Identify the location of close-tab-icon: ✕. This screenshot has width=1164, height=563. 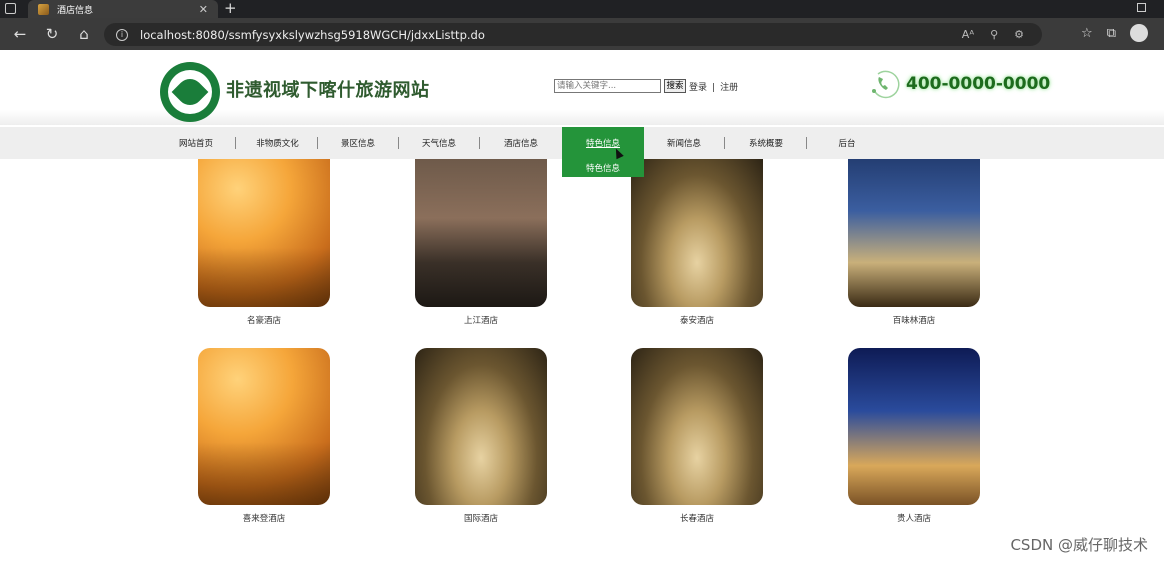
(203, 9).